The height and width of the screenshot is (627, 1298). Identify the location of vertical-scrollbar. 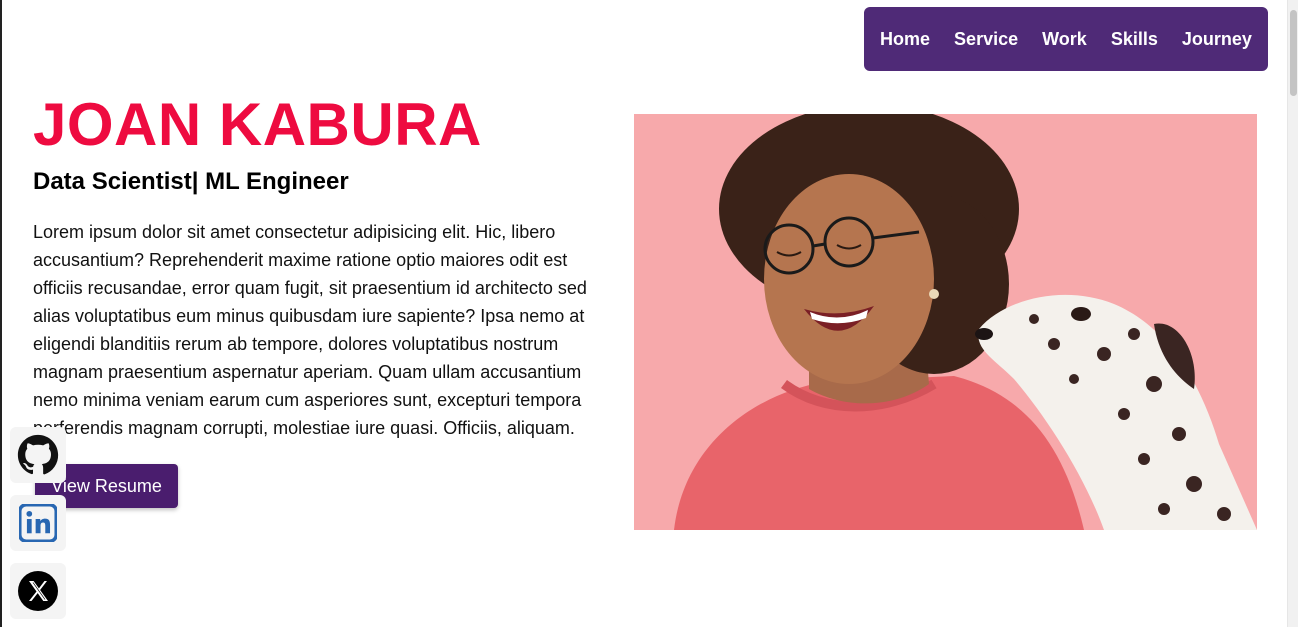
(1292, 313).